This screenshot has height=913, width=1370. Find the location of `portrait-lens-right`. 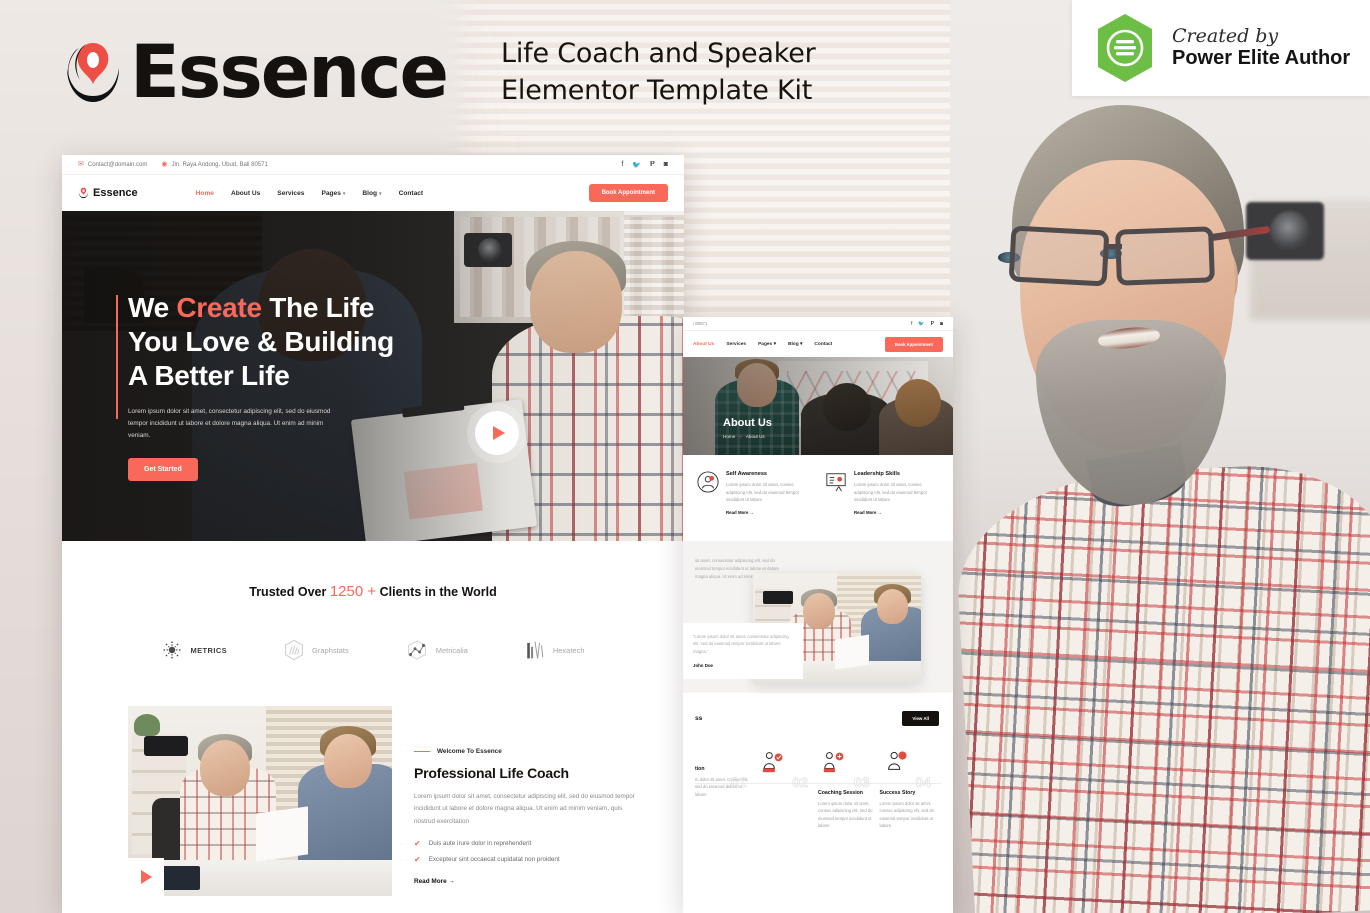

portrait-lens-right is located at coordinates (1165, 256).